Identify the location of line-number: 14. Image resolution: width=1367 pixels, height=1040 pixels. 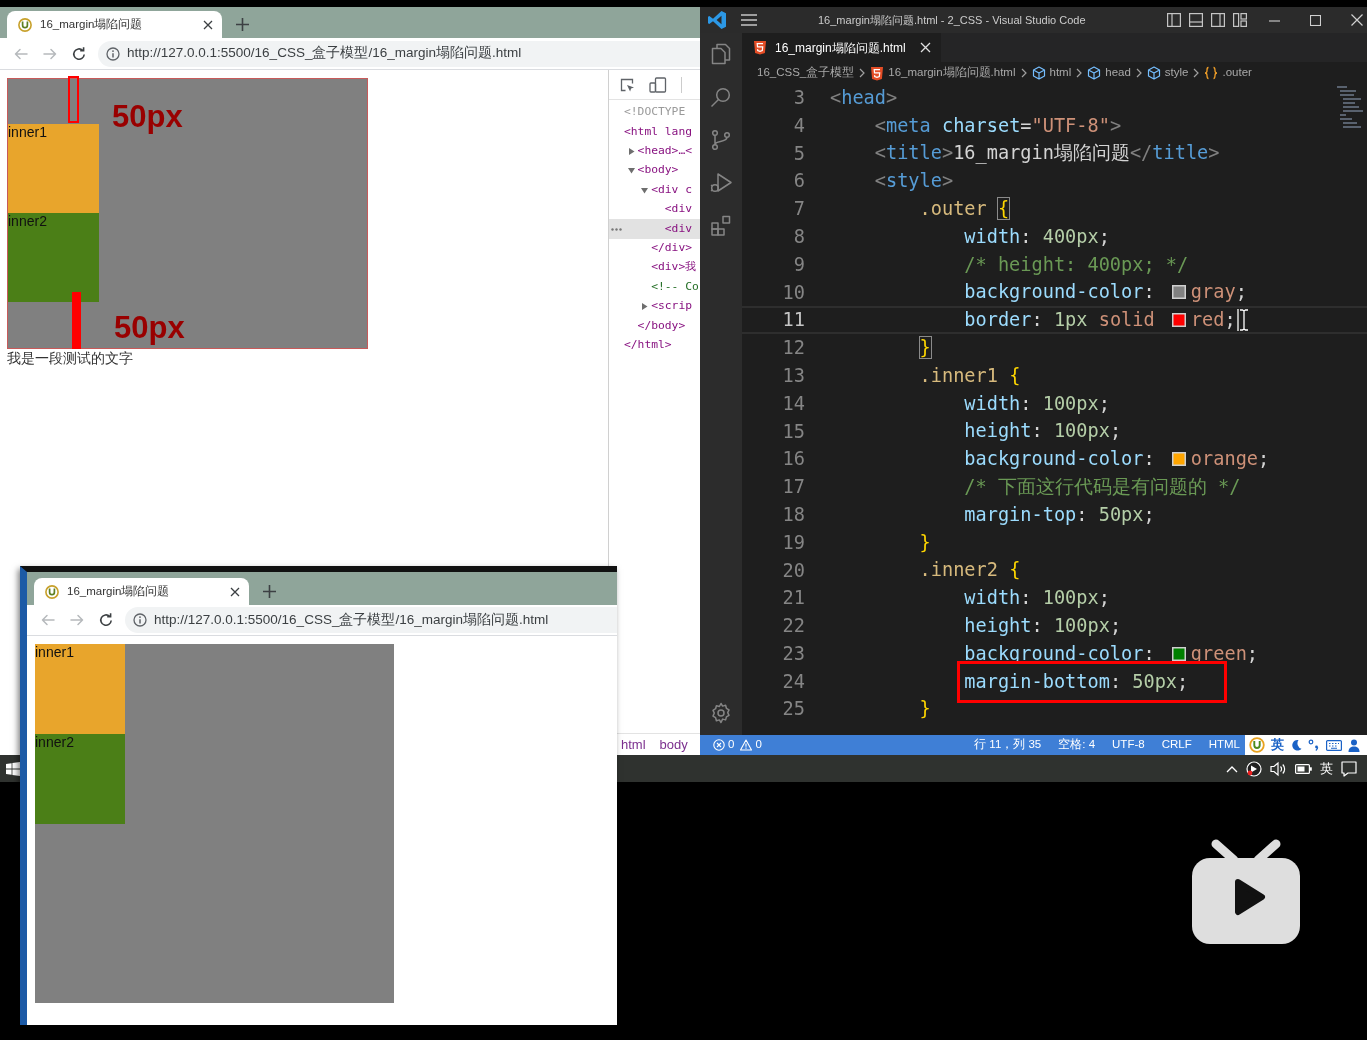
(793, 403).